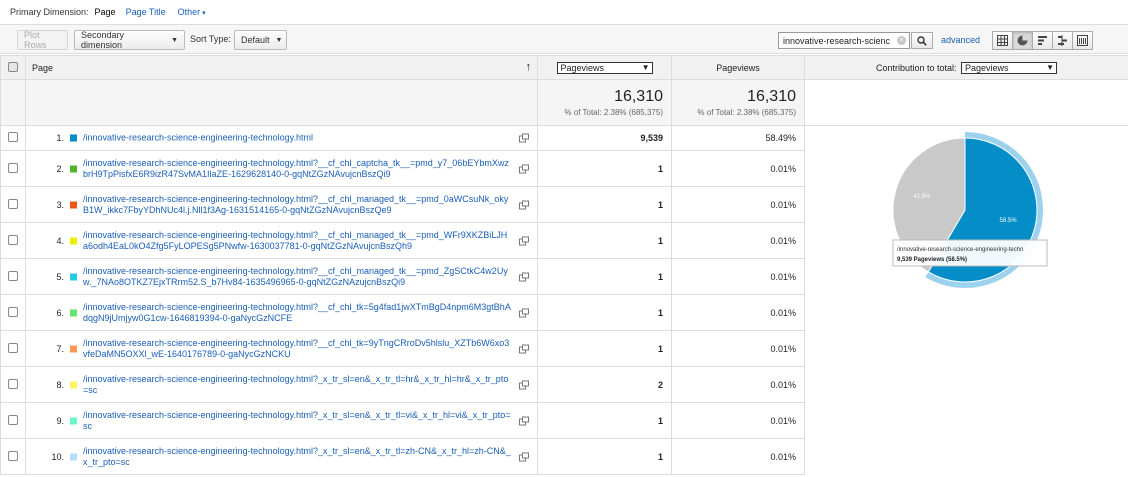 This screenshot has width=1128, height=477. I want to click on row-number: 2., so click(60, 168).